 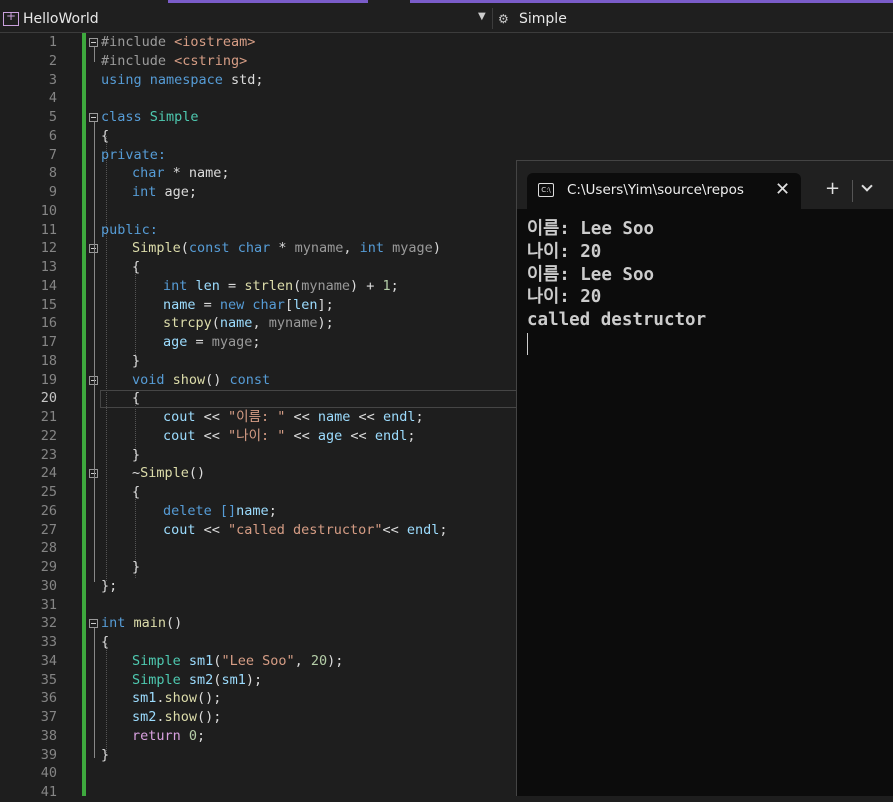 What do you see at coordinates (48, 379) in the screenshot?
I see `line-number: 19` at bounding box center [48, 379].